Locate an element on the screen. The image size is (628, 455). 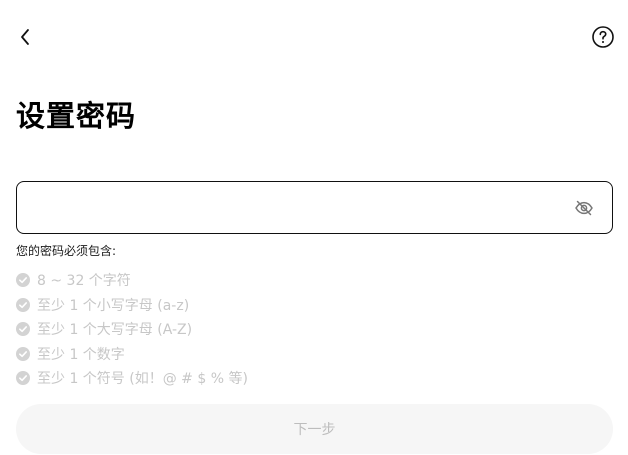
back-button is located at coordinates (25, 37).